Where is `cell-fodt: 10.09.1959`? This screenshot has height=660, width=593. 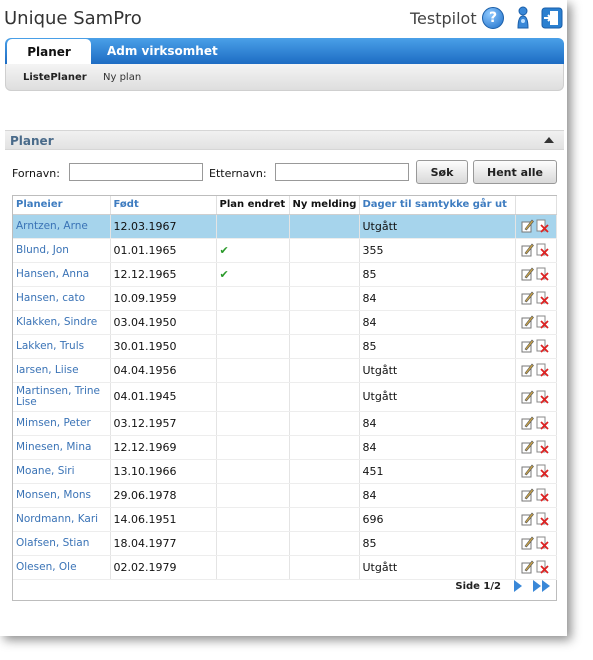 cell-fodt: 10.09.1959 is located at coordinates (163, 298).